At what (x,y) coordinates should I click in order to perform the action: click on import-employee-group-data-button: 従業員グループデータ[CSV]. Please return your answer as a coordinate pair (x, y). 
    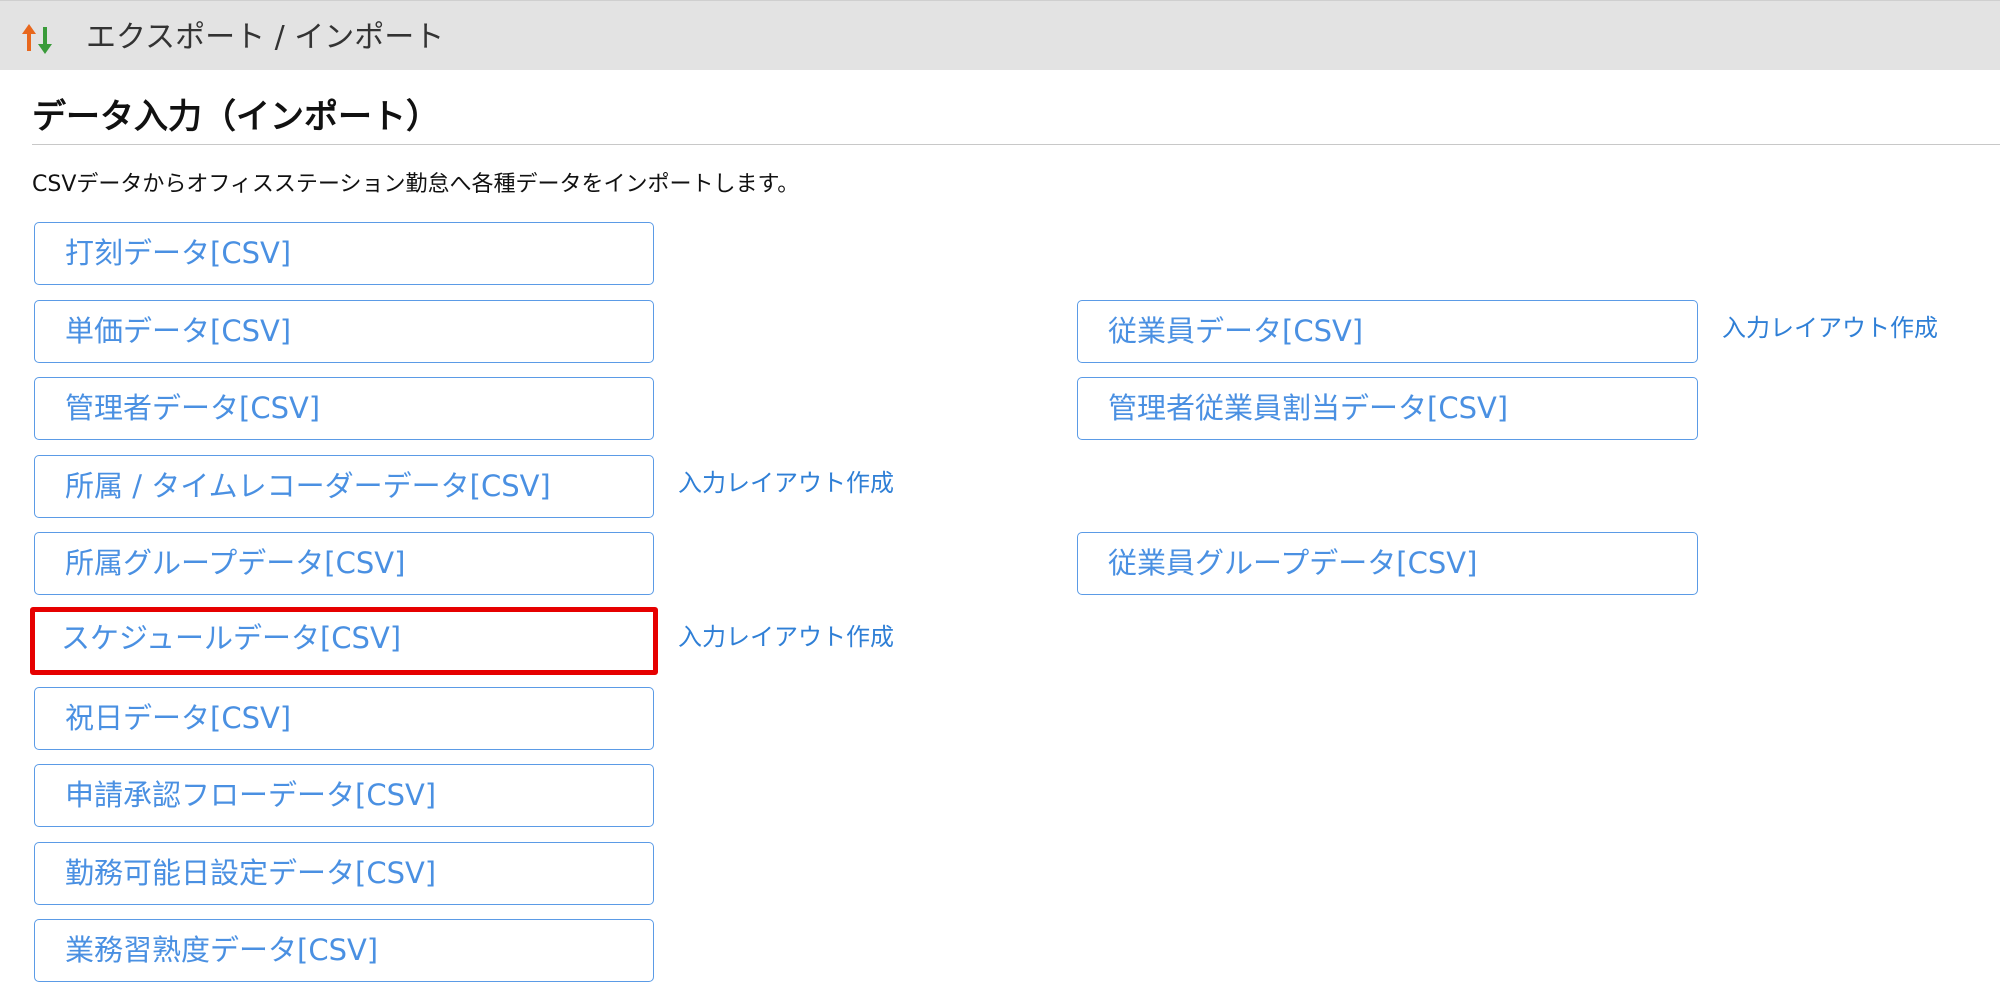
    Looking at the image, I should click on (1387, 563).